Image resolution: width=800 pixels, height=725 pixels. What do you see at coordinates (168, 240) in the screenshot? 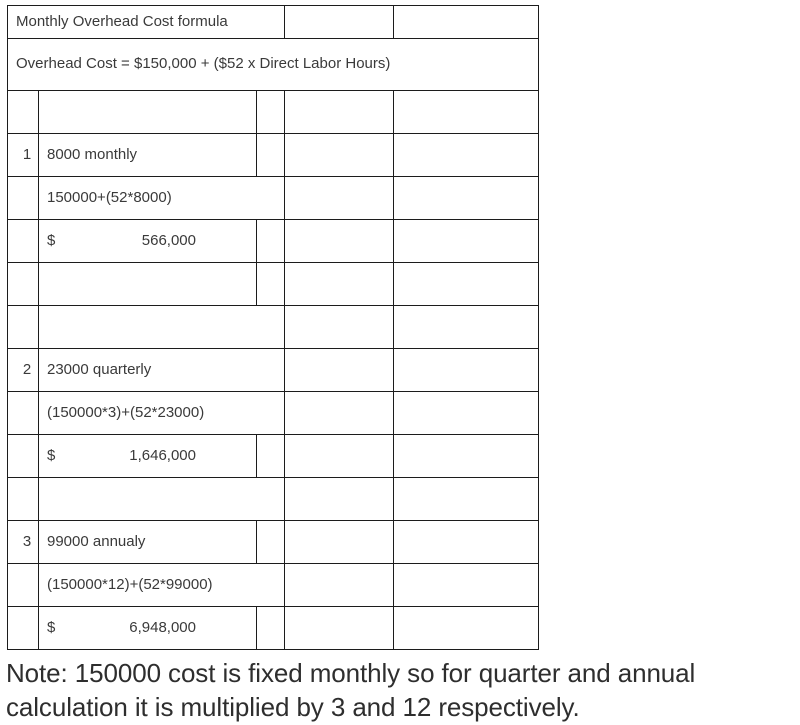
I see `result-amount: 566,000` at bounding box center [168, 240].